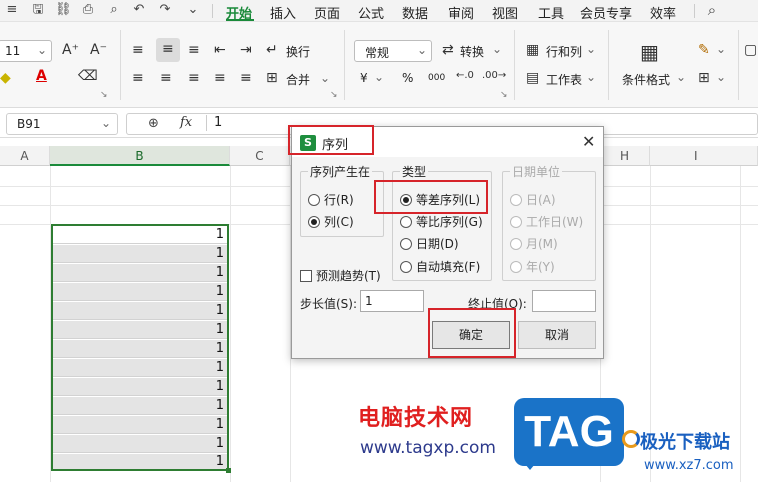 The height and width of the screenshot is (482, 758). What do you see at coordinates (340, 275) in the screenshot?
I see `trend-checkbox: 预测趋势(T)` at bounding box center [340, 275].